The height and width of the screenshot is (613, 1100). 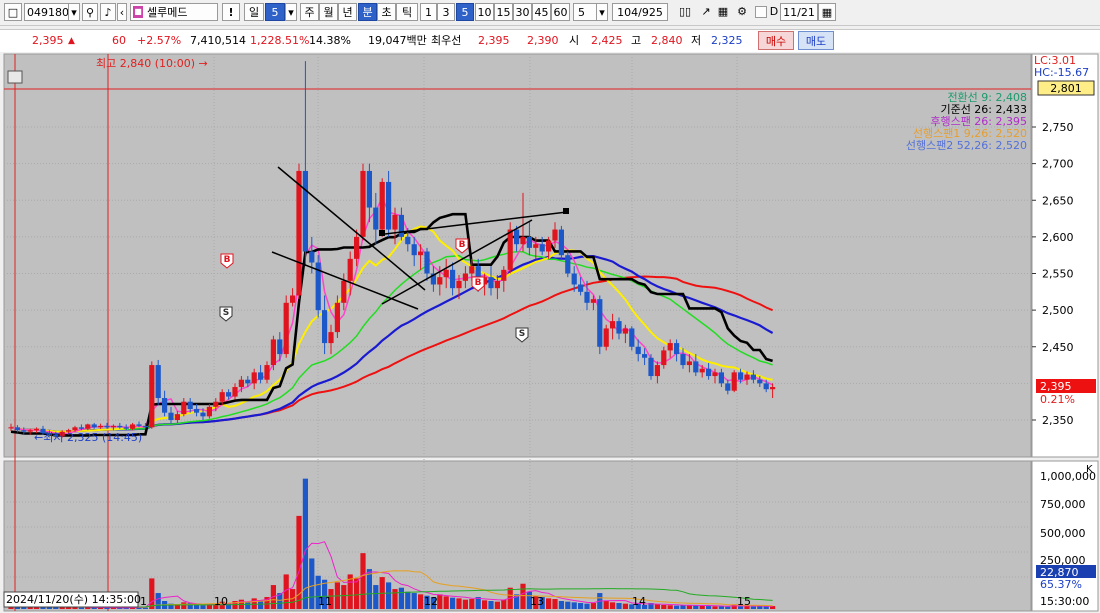 What do you see at coordinates (543, 40) in the screenshot?
I see `best-bid: 2,390` at bounding box center [543, 40].